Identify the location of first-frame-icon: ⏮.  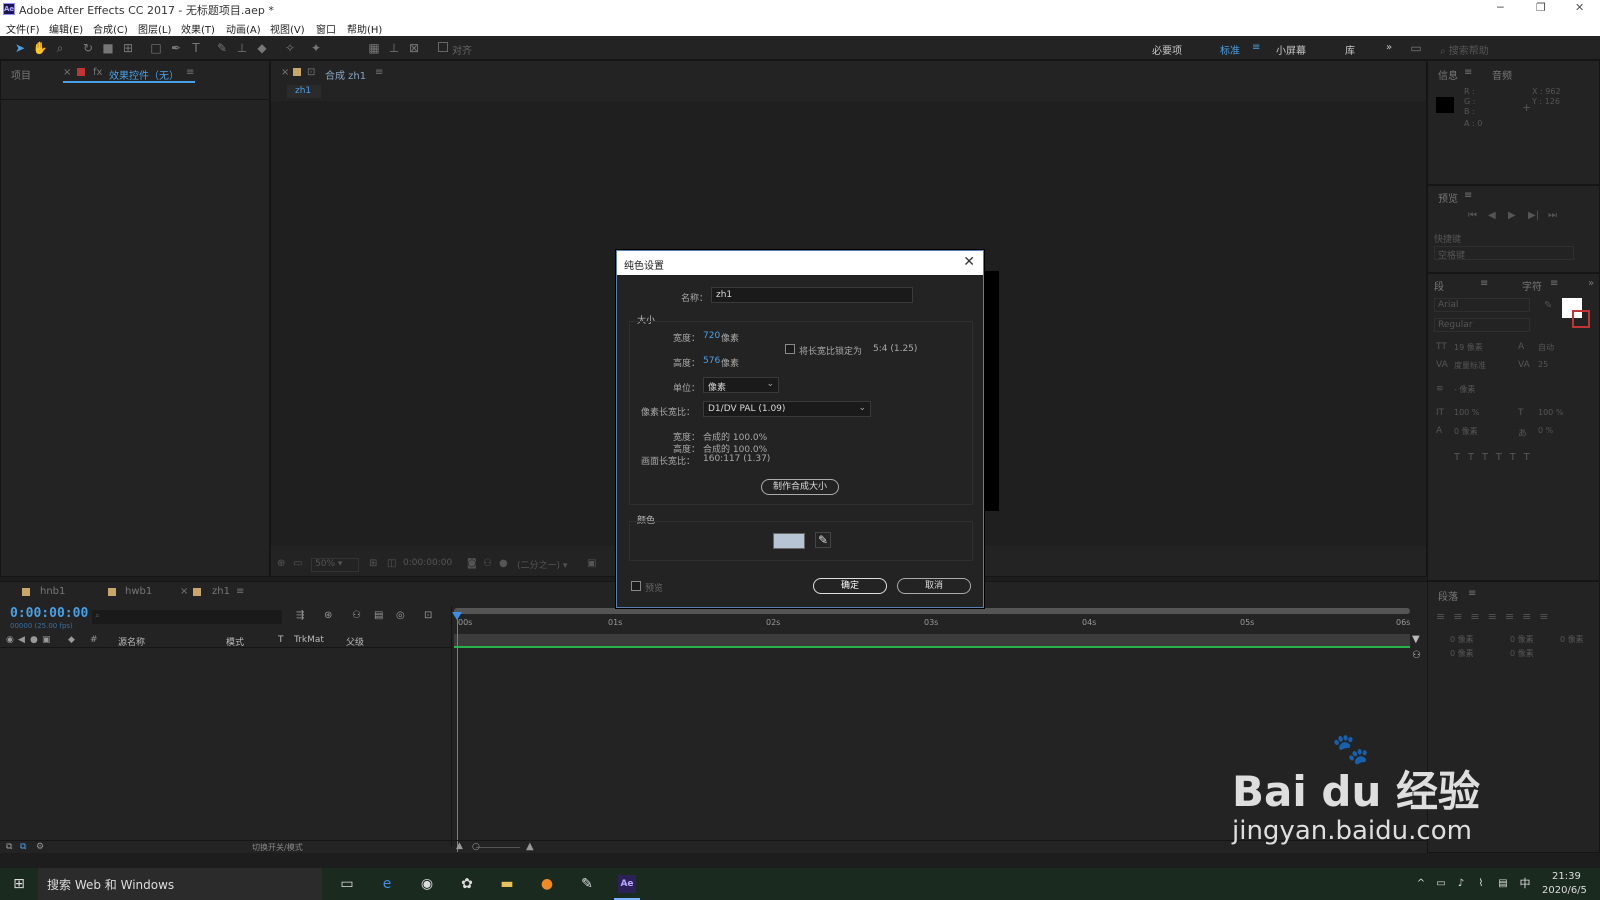
(1472, 215).